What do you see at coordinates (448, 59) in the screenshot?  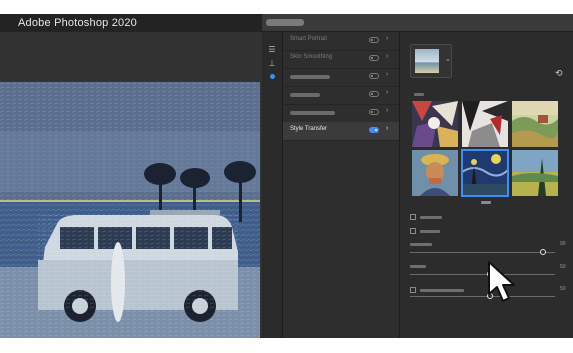 I see `chevron-down-icon: ⌄` at bounding box center [448, 59].